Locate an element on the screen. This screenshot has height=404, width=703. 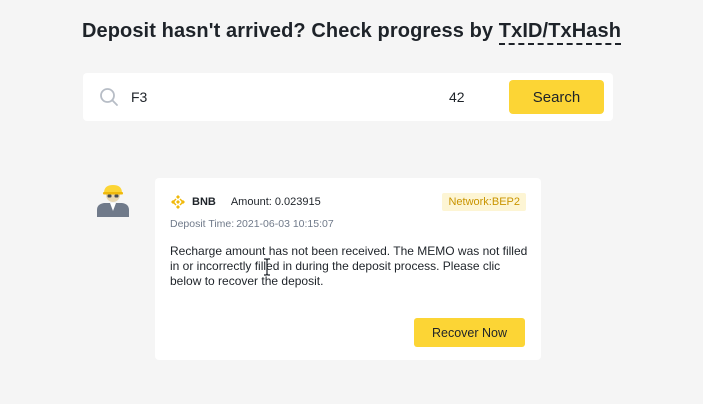
search-input-tail: 42 is located at coordinates (457, 97).